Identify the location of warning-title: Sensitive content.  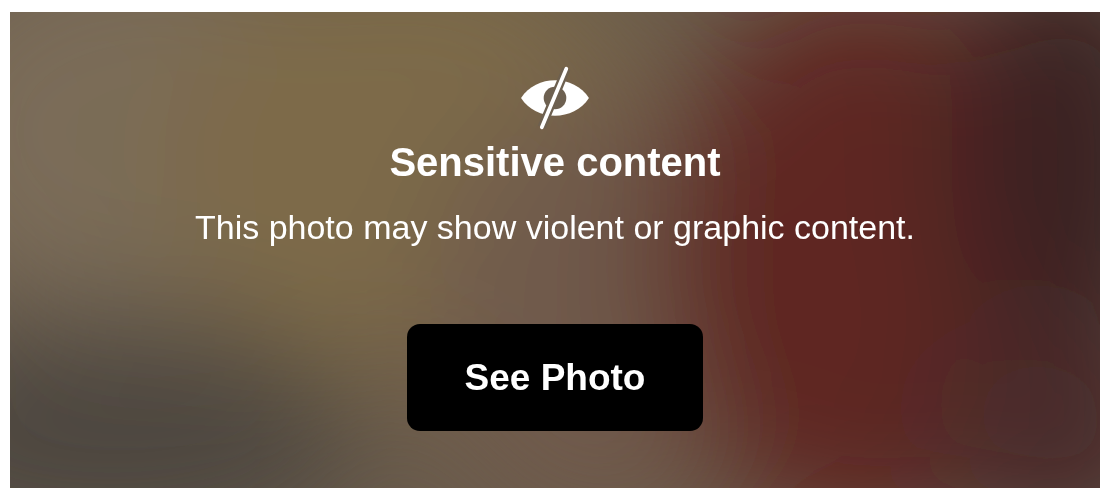
(555, 162).